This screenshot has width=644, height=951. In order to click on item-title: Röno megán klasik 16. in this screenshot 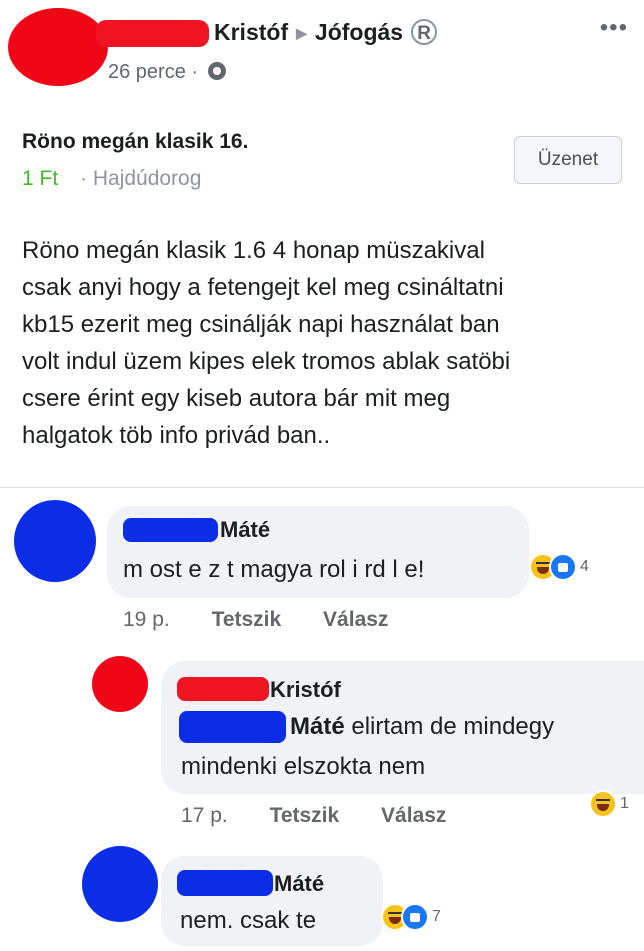, I will do `click(135, 141)`.